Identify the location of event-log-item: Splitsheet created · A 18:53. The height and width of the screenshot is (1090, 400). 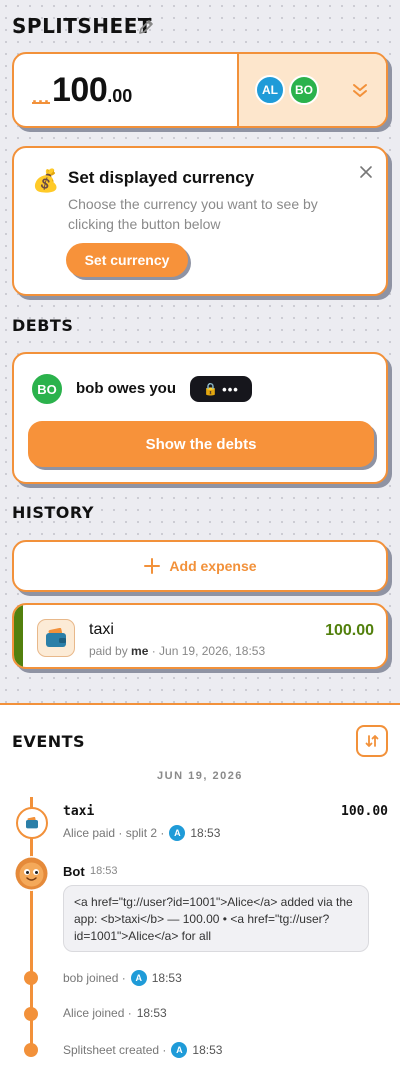
(142, 1050).